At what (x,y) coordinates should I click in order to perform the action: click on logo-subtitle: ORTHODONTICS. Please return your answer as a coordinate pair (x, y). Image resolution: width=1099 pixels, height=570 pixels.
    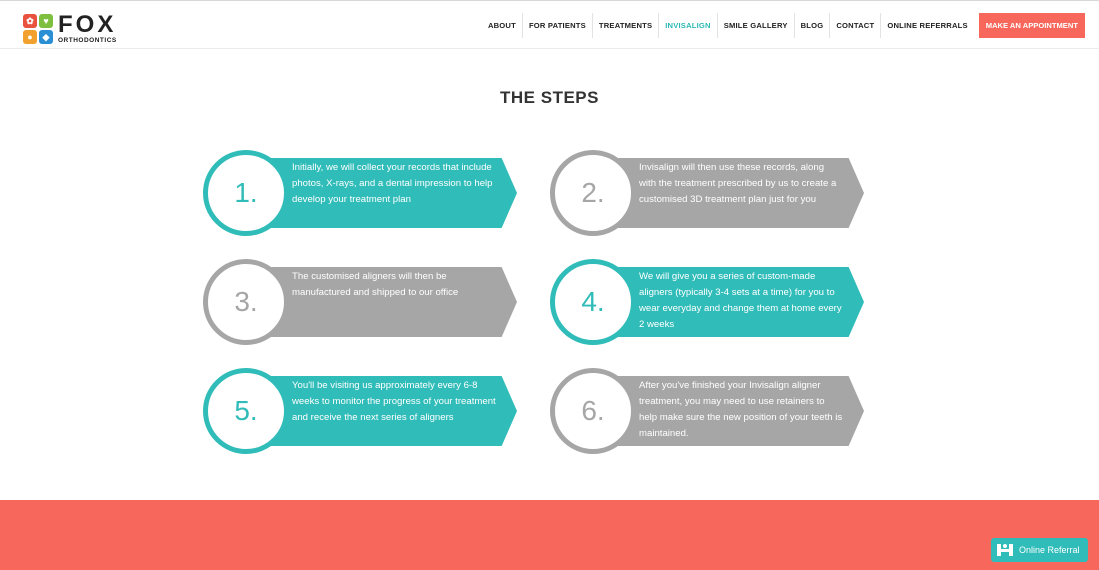
    Looking at the image, I should click on (87, 41).